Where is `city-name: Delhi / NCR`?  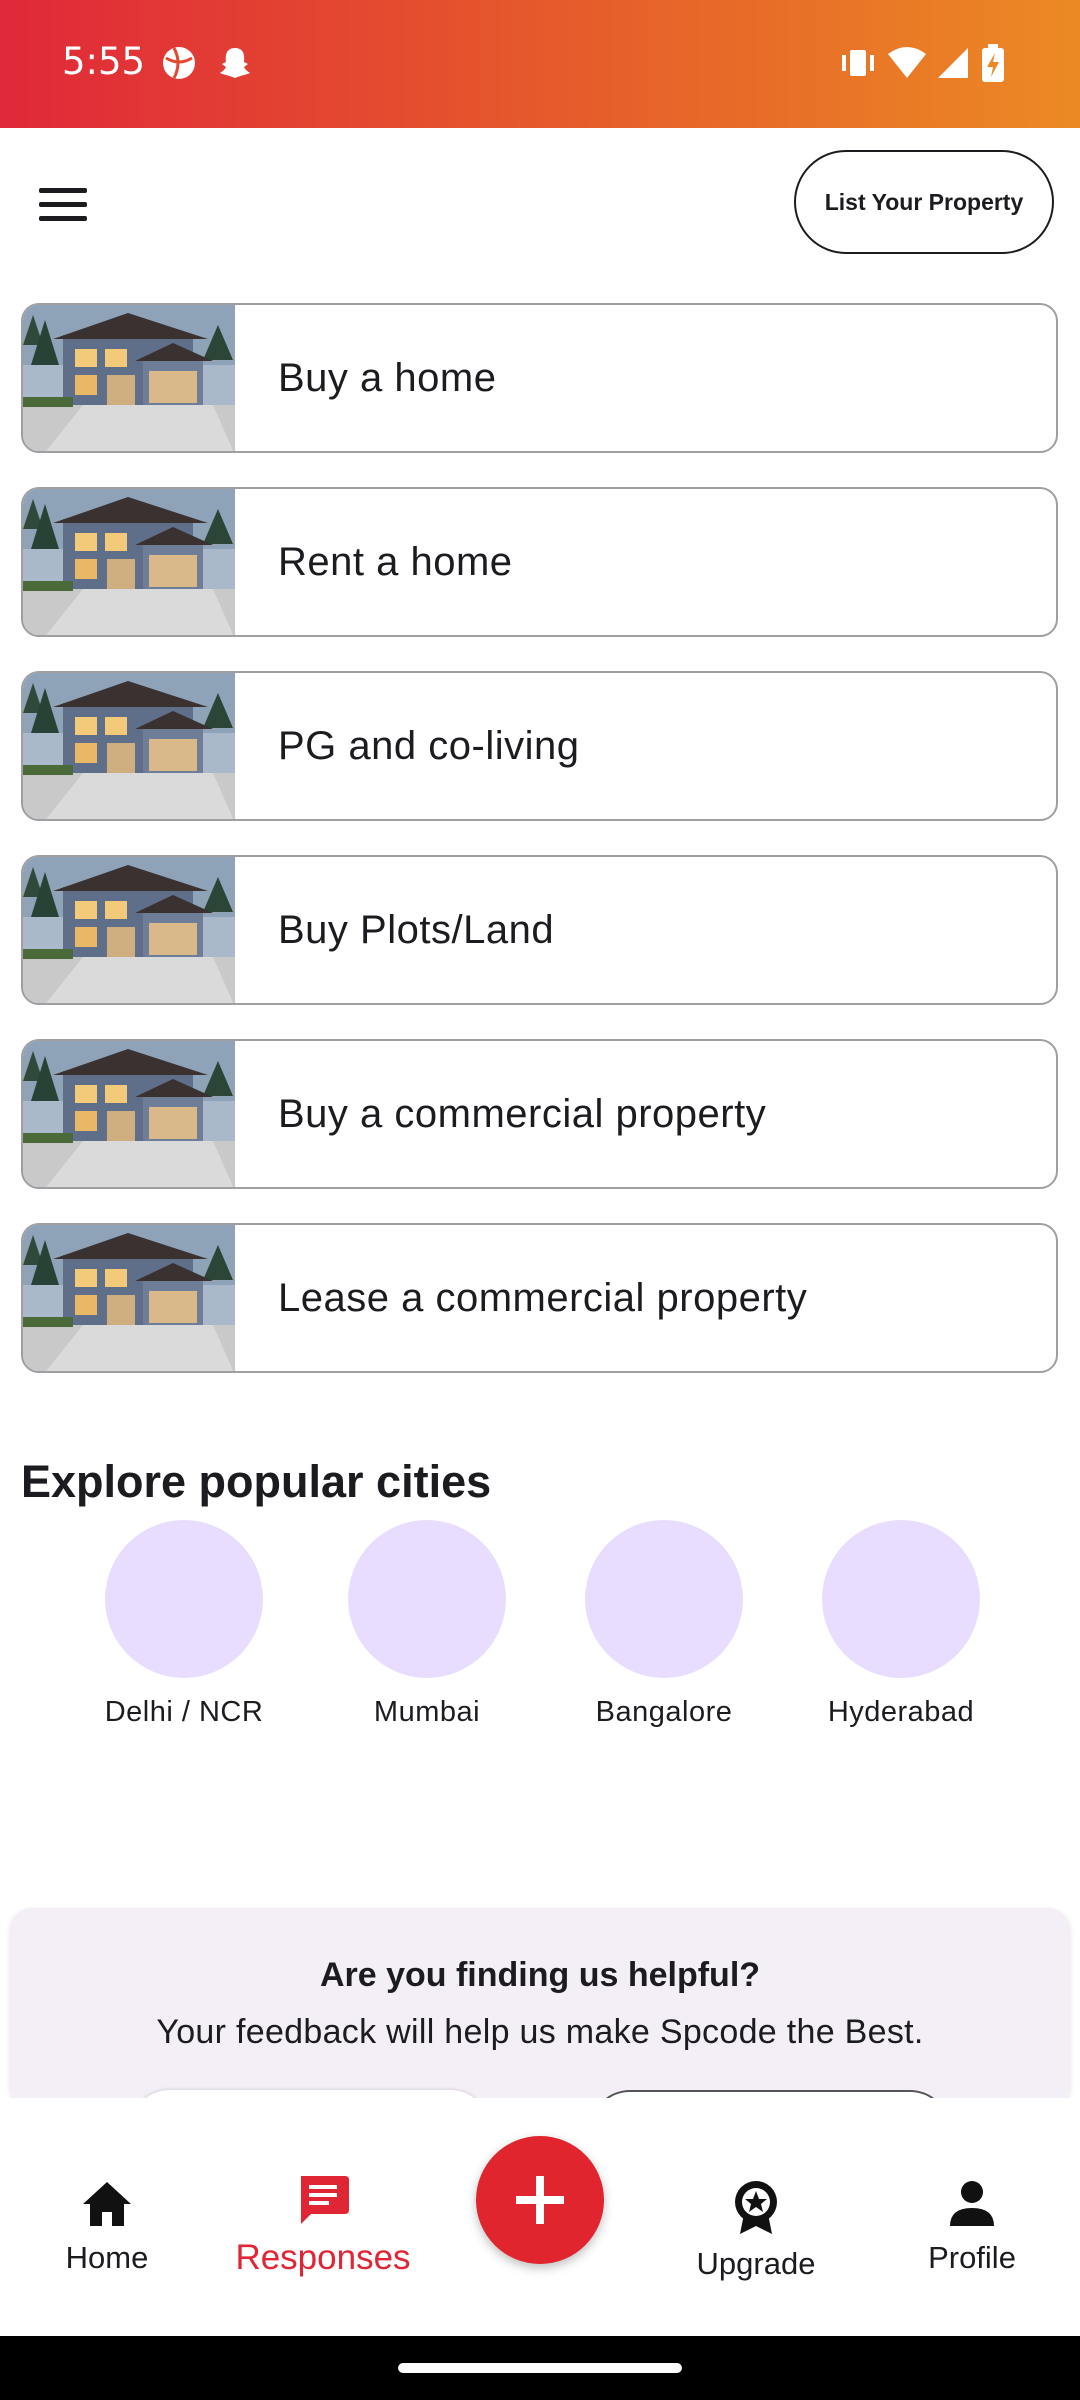 city-name: Delhi / NCR is located at coordinates (184, 1712).